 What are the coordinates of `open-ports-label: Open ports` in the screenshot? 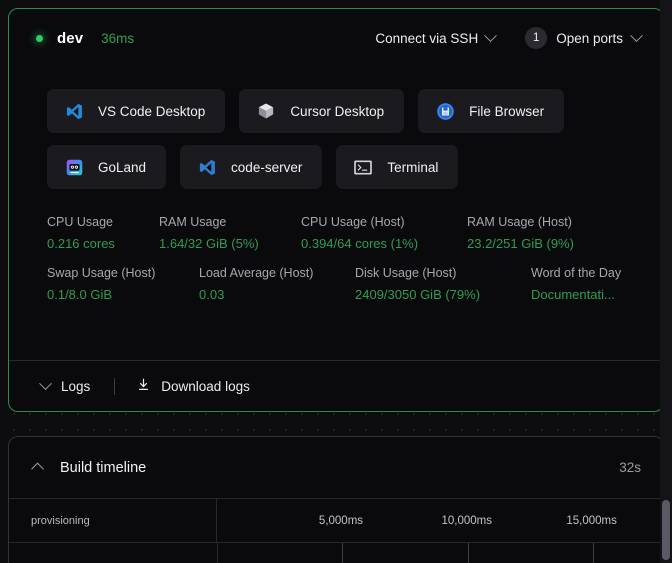 It's located at (589, 38).